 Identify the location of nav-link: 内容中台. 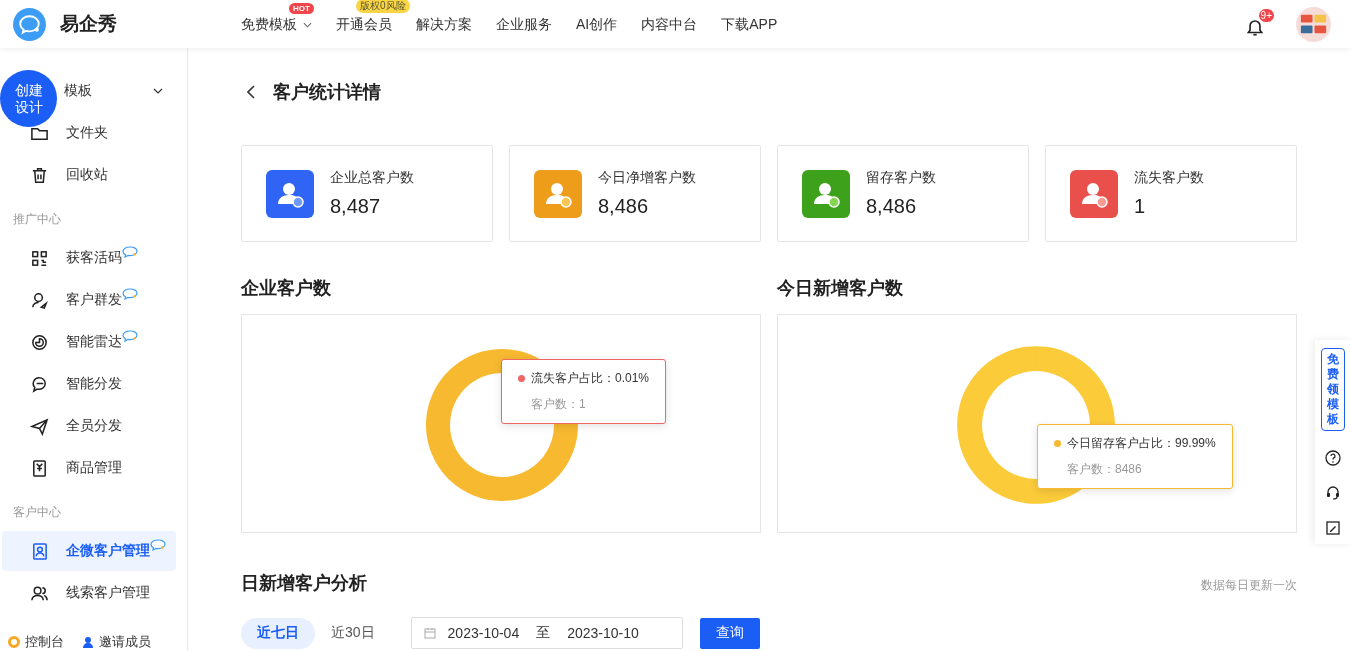
(669, 25).